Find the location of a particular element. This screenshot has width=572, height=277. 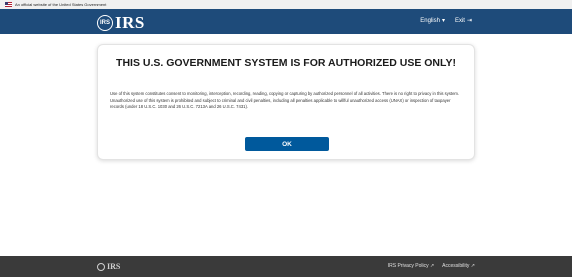

irs-eagle-icon is located at coordinates (101, 266).